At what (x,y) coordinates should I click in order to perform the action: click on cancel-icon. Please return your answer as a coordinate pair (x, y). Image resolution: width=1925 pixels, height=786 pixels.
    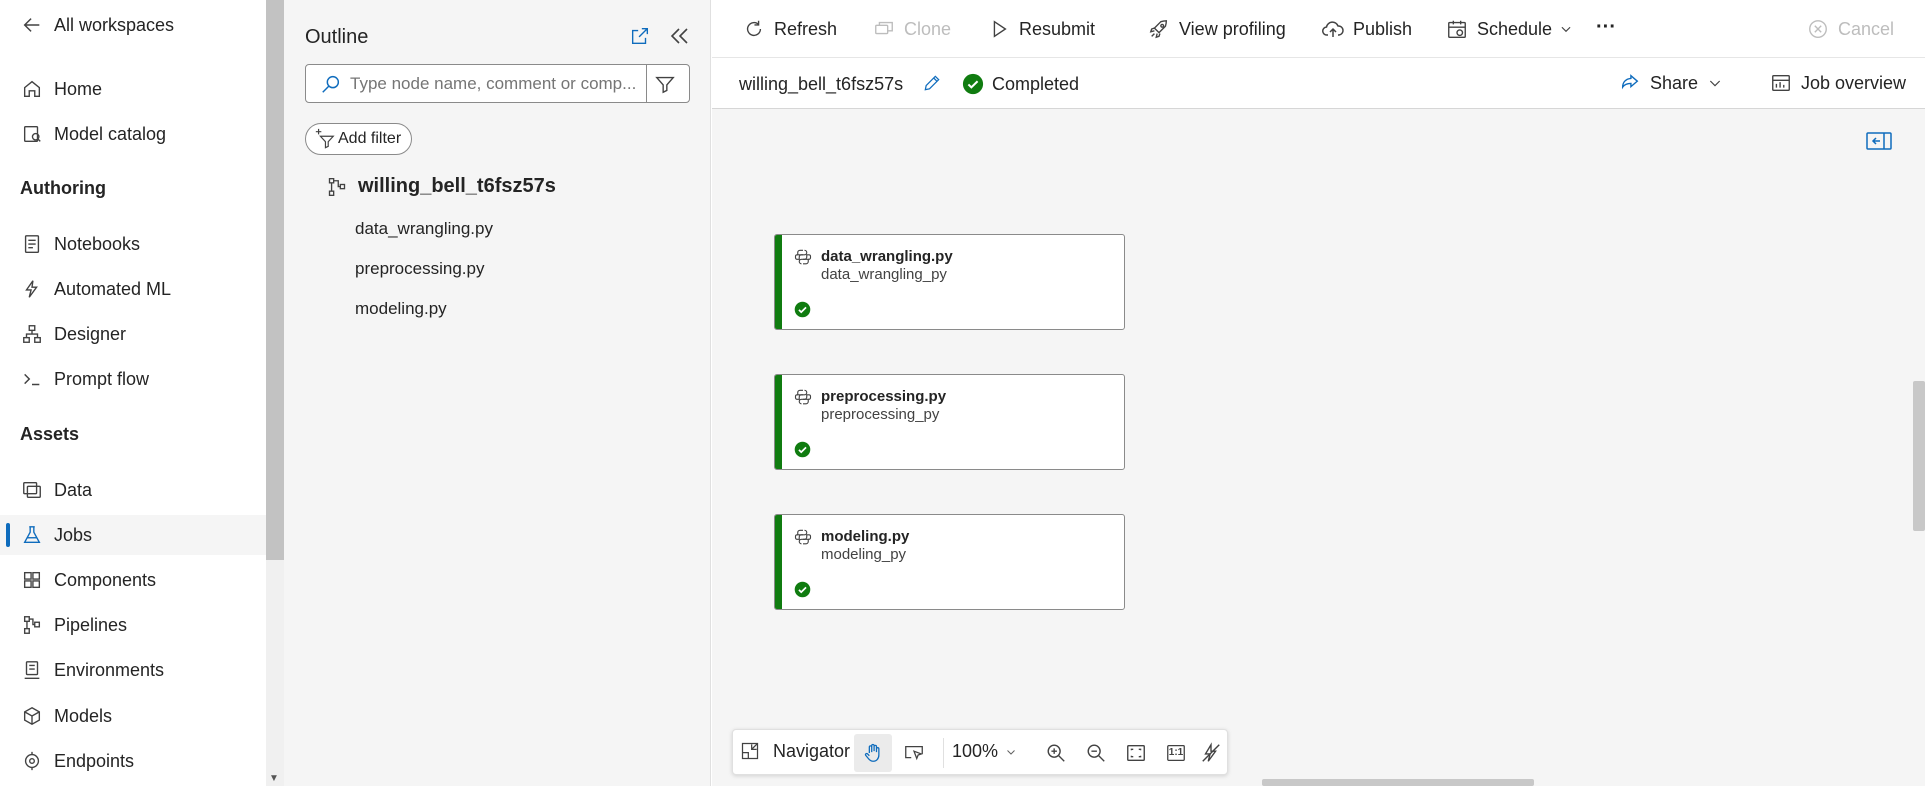
    Looking at the image, I should click on (1818, 29).